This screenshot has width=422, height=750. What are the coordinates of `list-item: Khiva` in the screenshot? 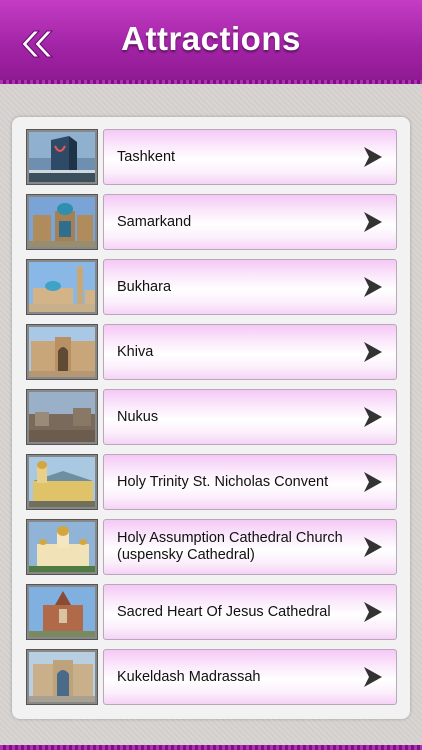 It's located at (212, 352).